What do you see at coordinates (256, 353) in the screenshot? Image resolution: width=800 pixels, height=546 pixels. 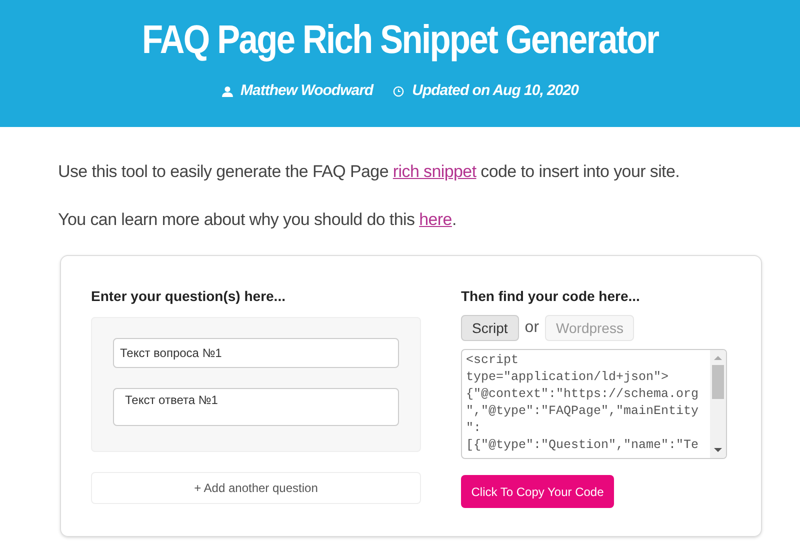 I see `question-field: Текст вопроса №1` at bounding box center [256, 353].